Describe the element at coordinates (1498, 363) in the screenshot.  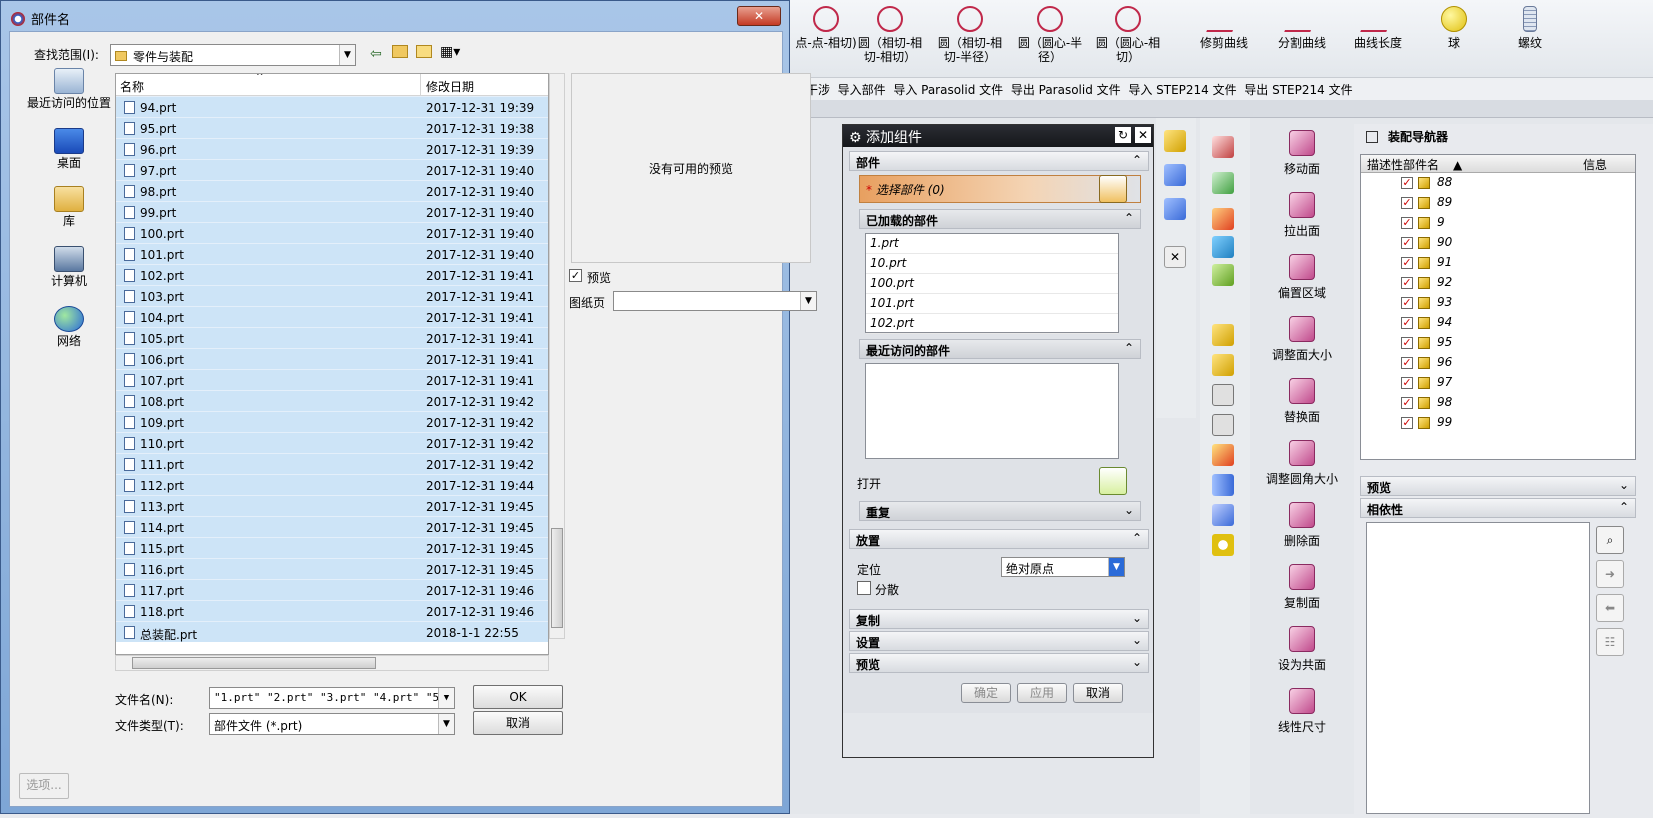
I see `tree-row: ✓ 96` at that location.